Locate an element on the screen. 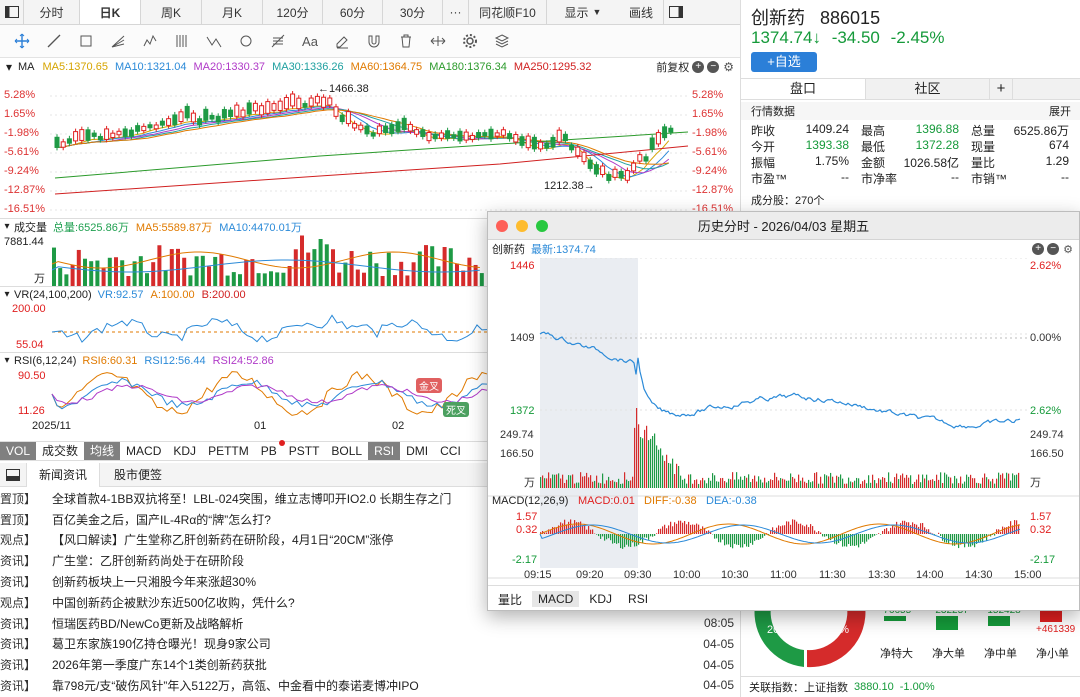 This screenshot has height=697, width=1080. add-watchlist-button: +自选 is located at coordinates (784, 62).